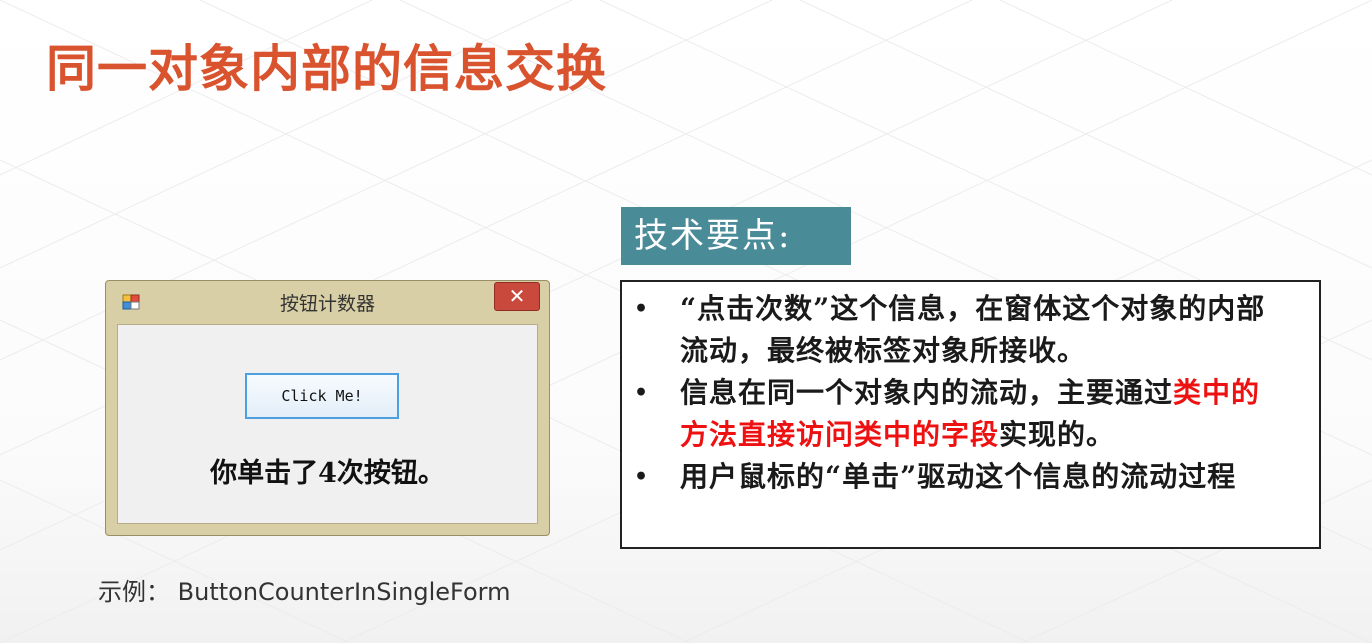 The width and height of the screenshot is (1372, 643). What do you see at coordinates (327, 424) in the screenshot?
I see `window-client-area: Click Me! 你单击了4次按钮。` at bounding box center [327, 424].